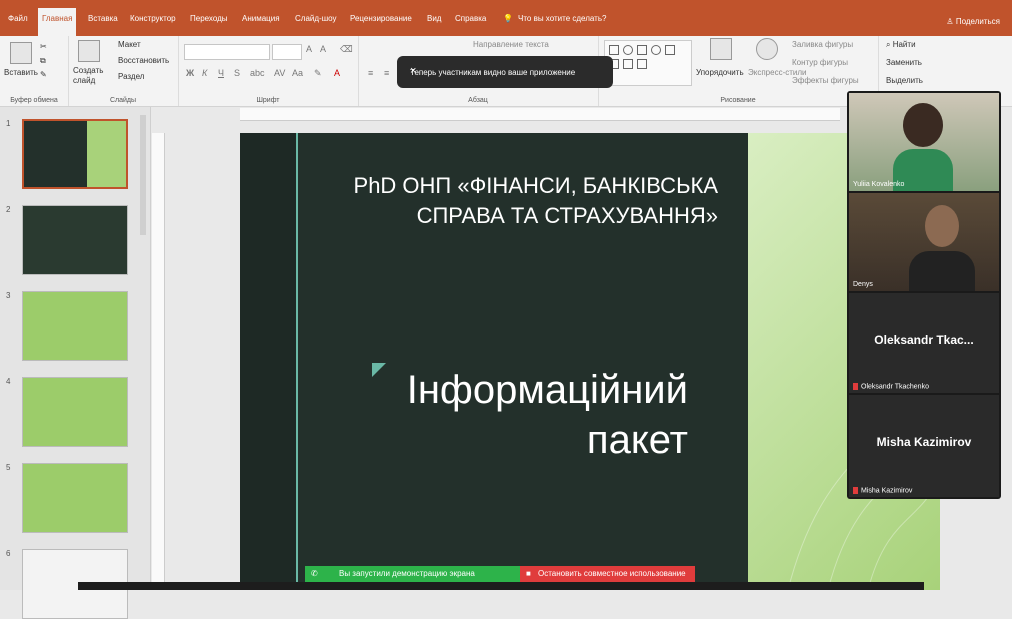 Image resolution: width=1012 pixels, height=619 pixels. What do you see at coordinates (190, 73) in the screenshot?
I see `bold-icon: Ж` at bounding box center [190, 73].